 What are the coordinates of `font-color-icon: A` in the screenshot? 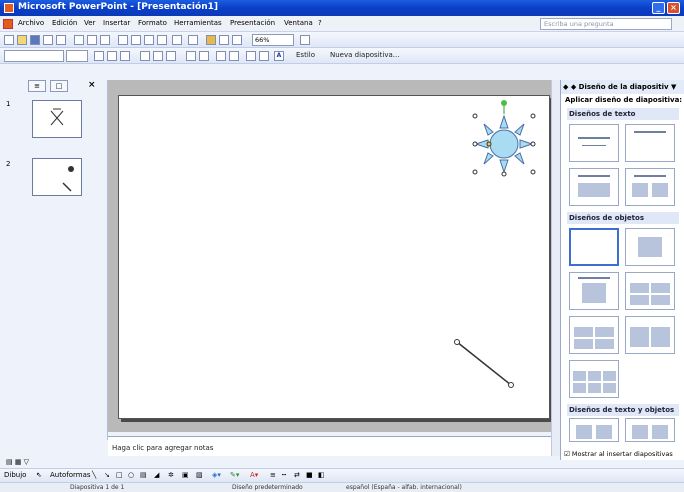 It's located at (279, 56).